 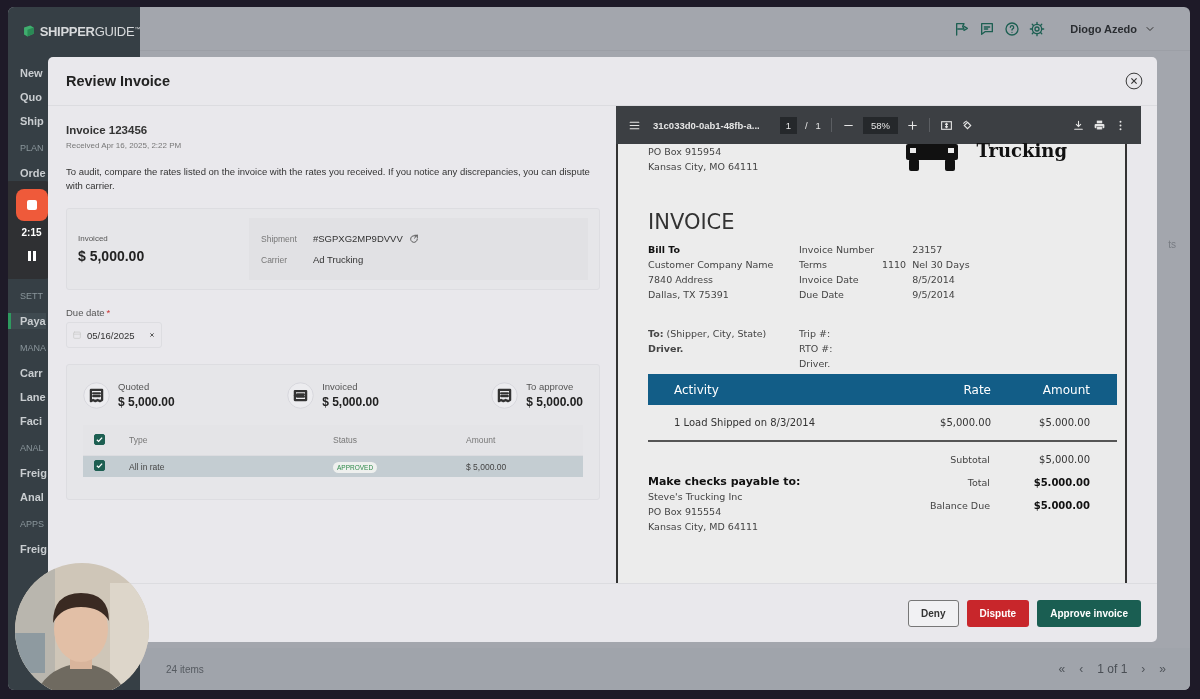 I want to click on due-date-label: Due date *, so click(x=89, y=312).